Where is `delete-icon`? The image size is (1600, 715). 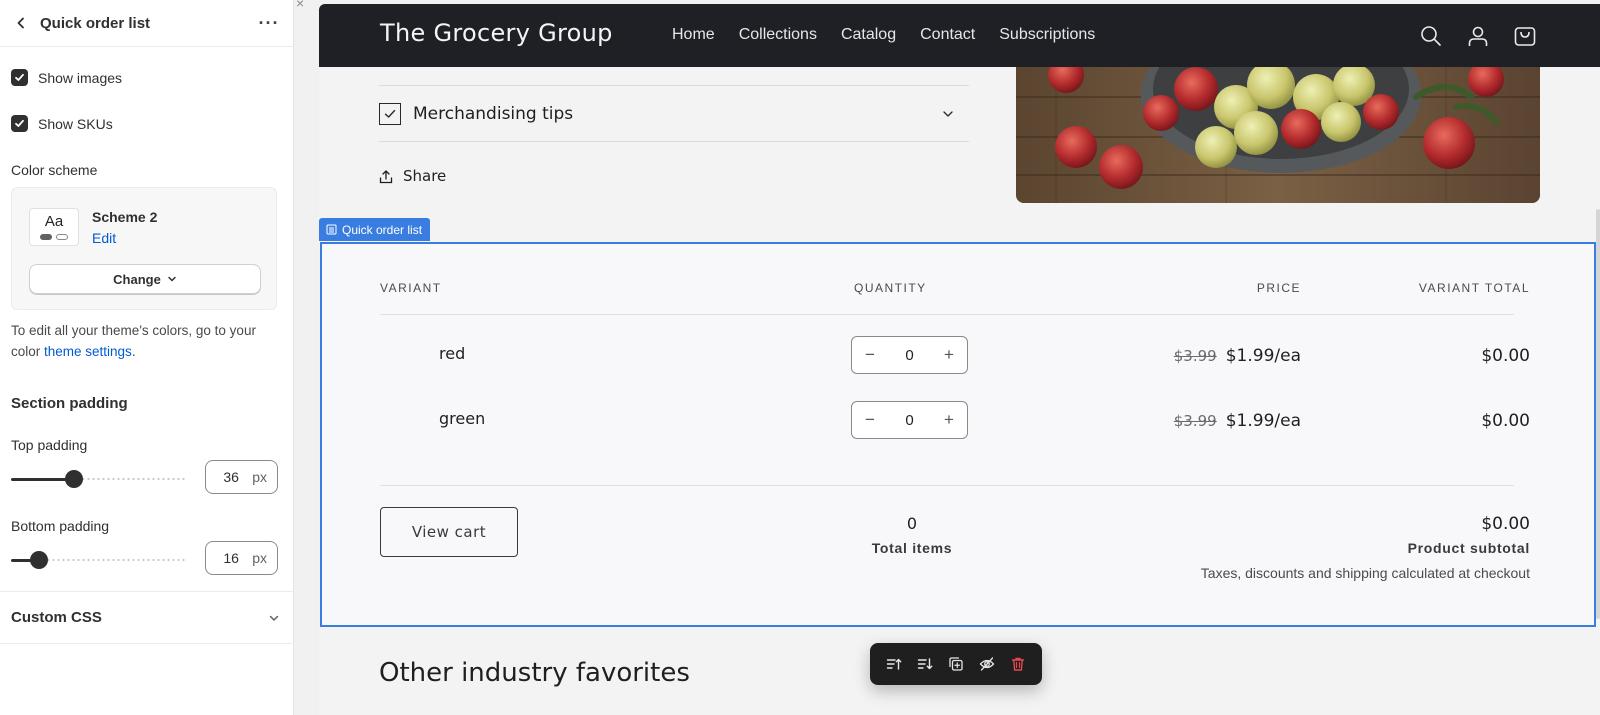
delete-icon is located at coordinates (1018, 664).